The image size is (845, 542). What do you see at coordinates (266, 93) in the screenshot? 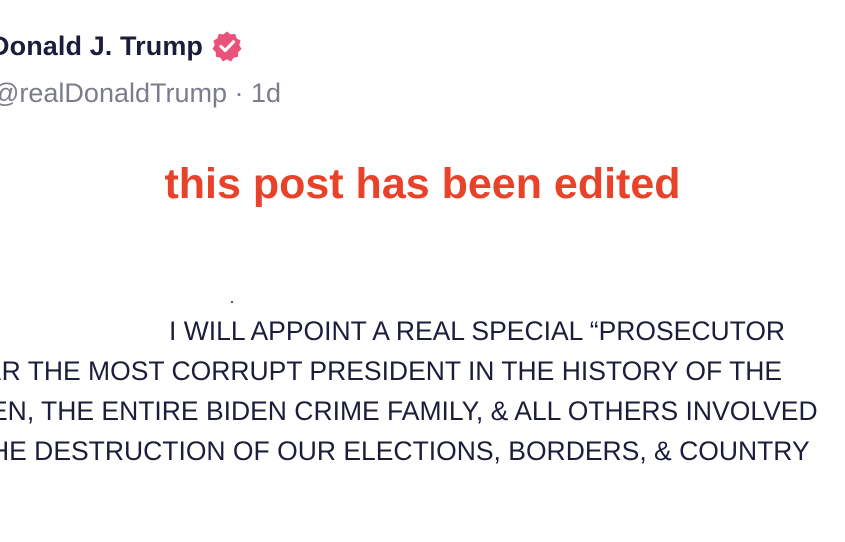
I see `post-time: 1d` at bounding box center [266, 93].